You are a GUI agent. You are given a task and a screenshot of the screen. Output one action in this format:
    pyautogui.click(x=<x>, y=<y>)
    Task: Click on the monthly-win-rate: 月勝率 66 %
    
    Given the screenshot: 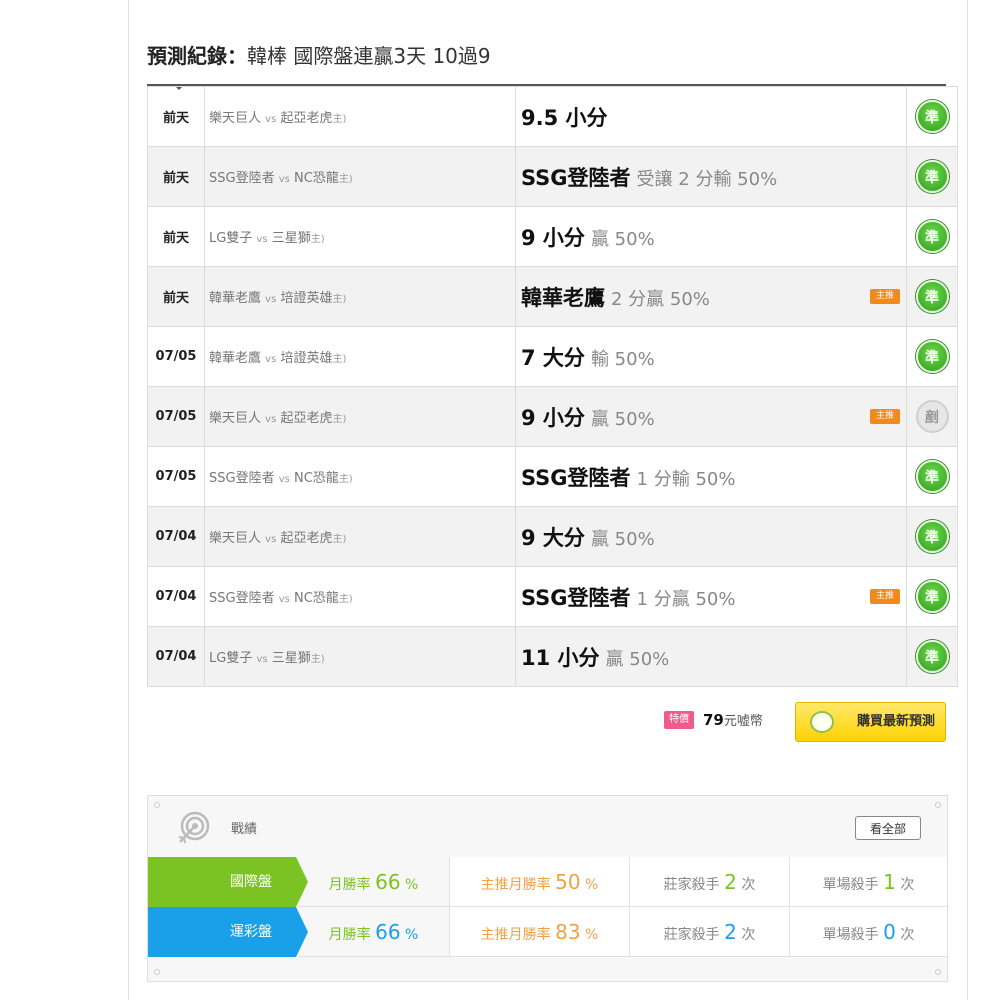 What is the action you would take?
    pyautogui.click(x=374, y=932)
    